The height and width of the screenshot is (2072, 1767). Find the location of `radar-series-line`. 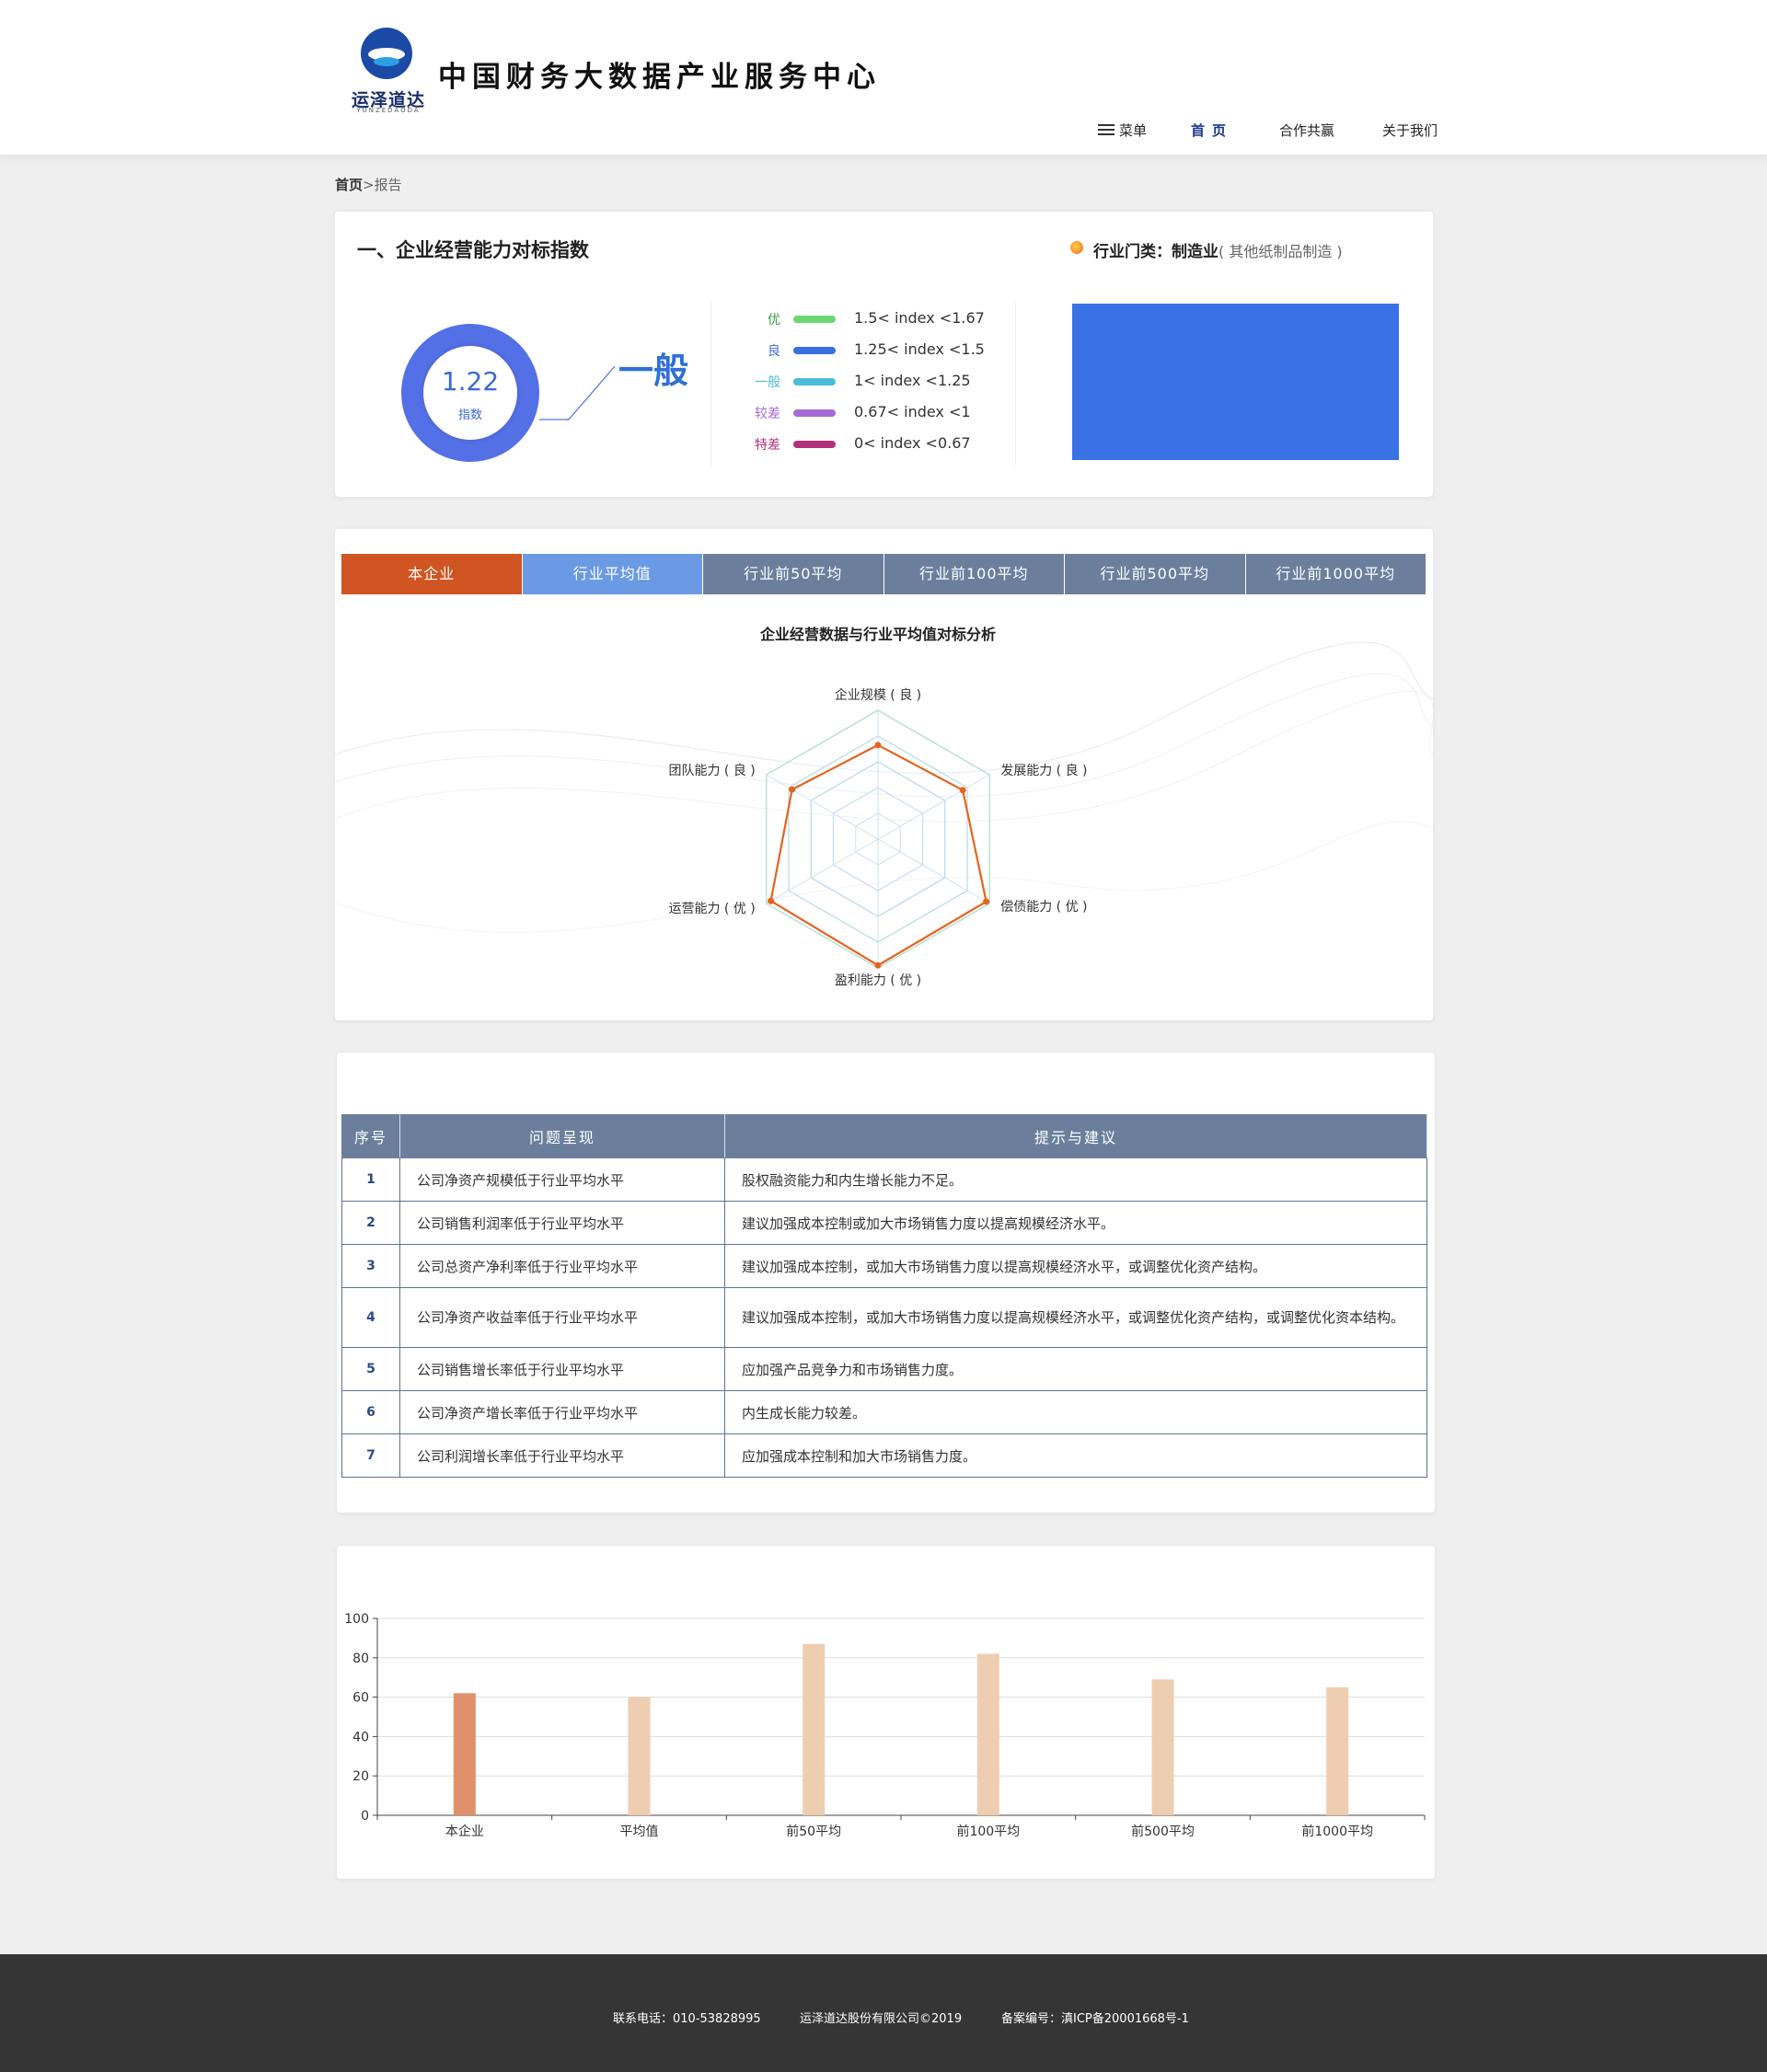

radar-series-line is located at coordinates (878, 855).